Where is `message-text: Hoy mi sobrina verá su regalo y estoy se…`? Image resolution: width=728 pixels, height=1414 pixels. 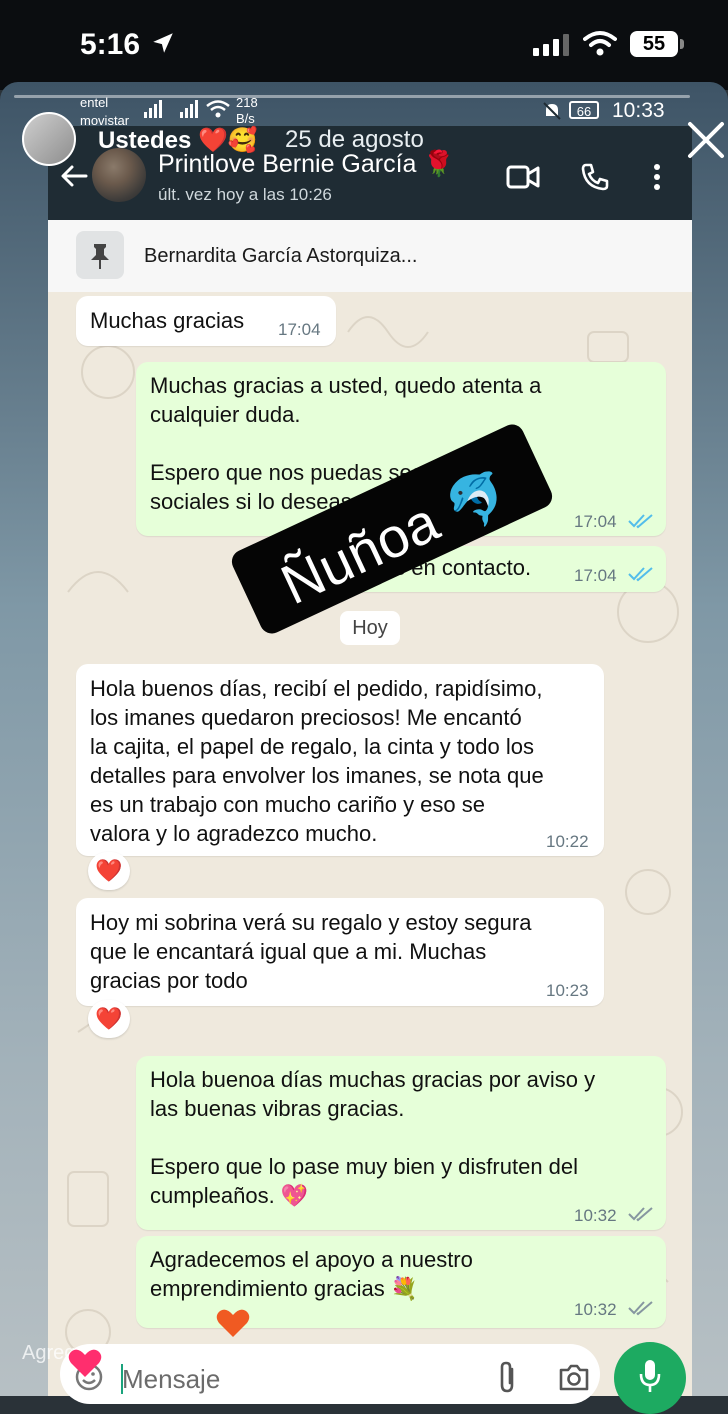
message-text: Hoy mi sobrina verá su regalo y estoy se… is located at coordinates (311, 951).